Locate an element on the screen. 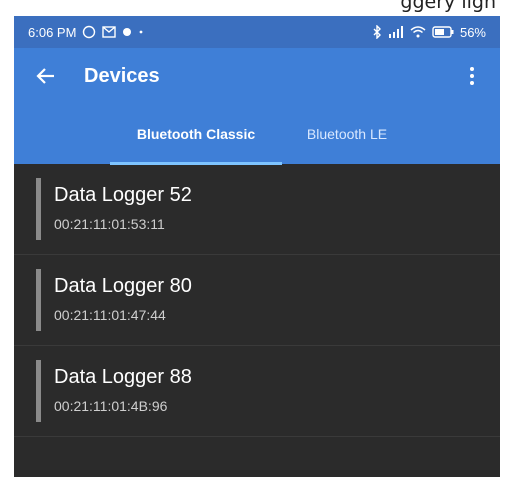  arrow-back-icon is located at coordinates (46, 76).